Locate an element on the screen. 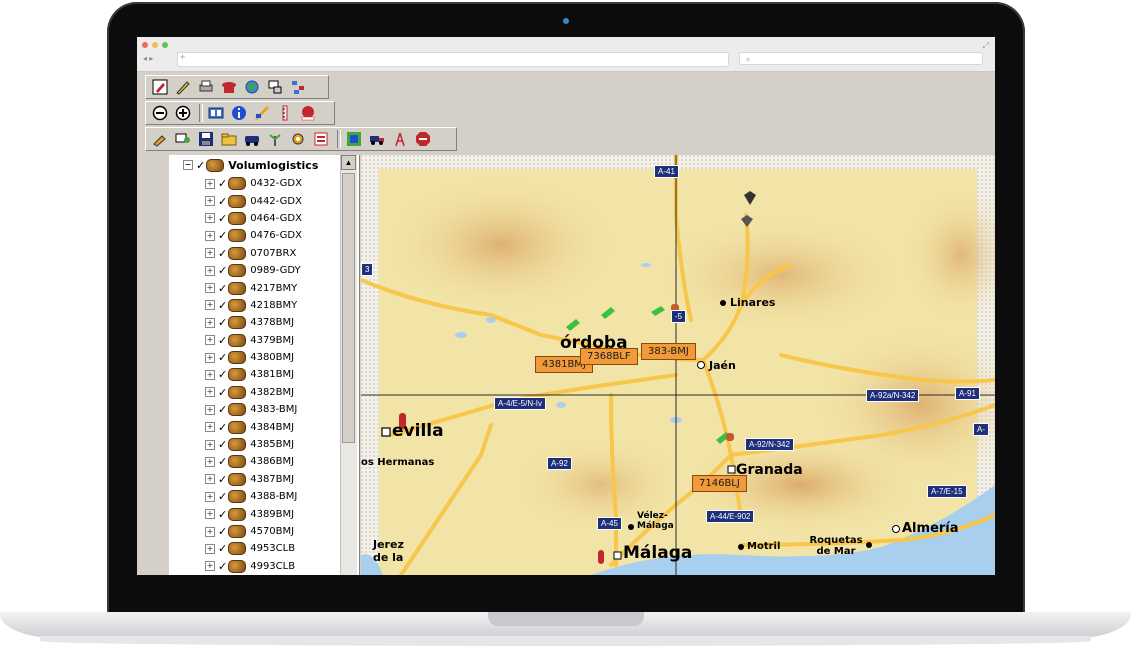 The width and height of the screenshot is (1131, 650). ruler-icon is located at coordinates (285, 113).